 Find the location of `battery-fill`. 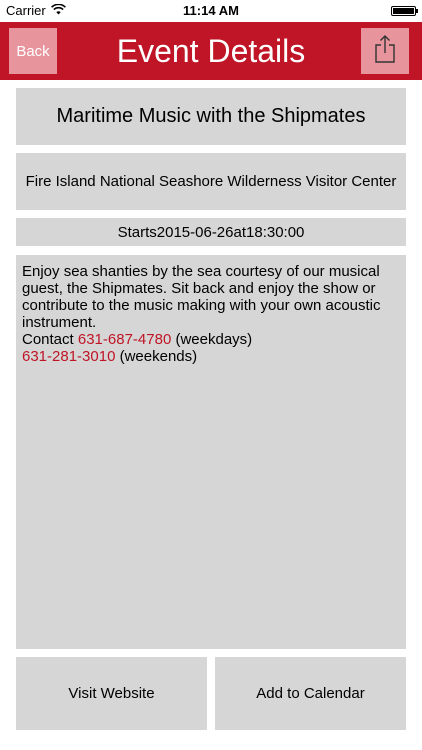

battery-fill is located at coordinates (403, 11).